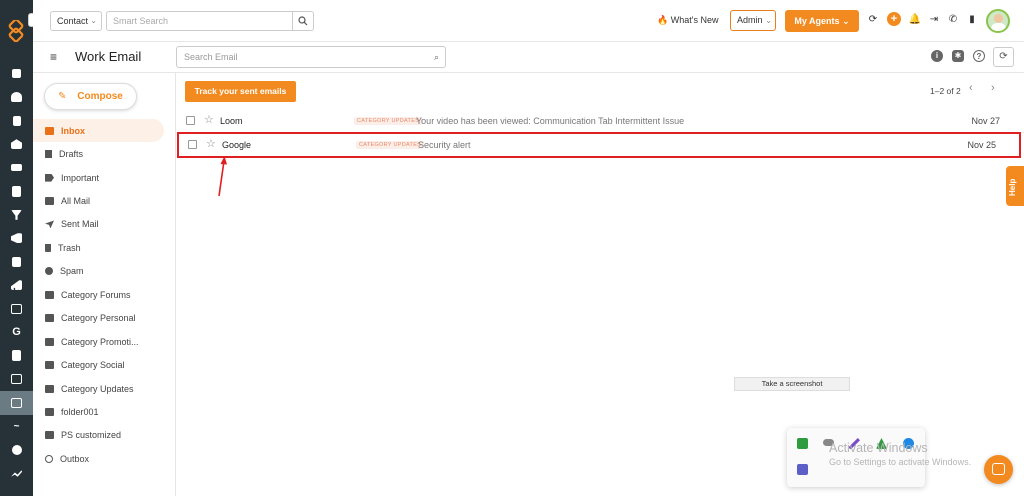 This screenshot has width=1024, height=496. I want to click on role-select: Admin ⌄, so click(753, 20).